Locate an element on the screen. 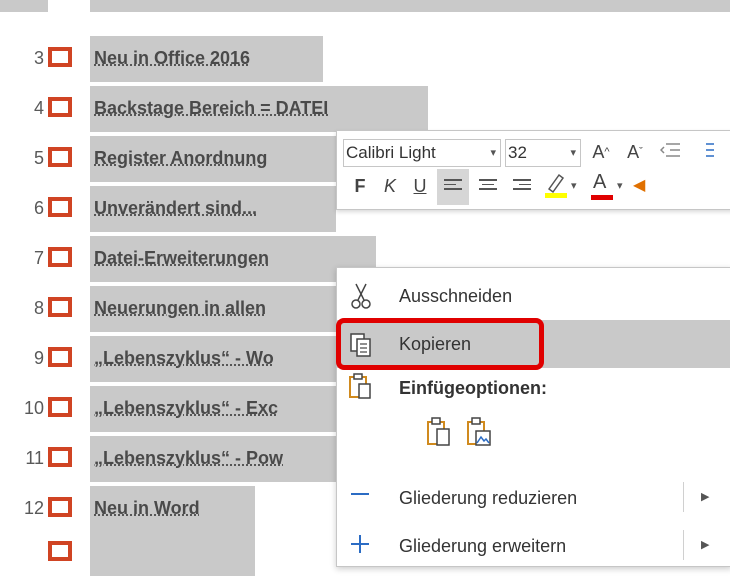  bold-button: F is located at coordinates (360, 186).